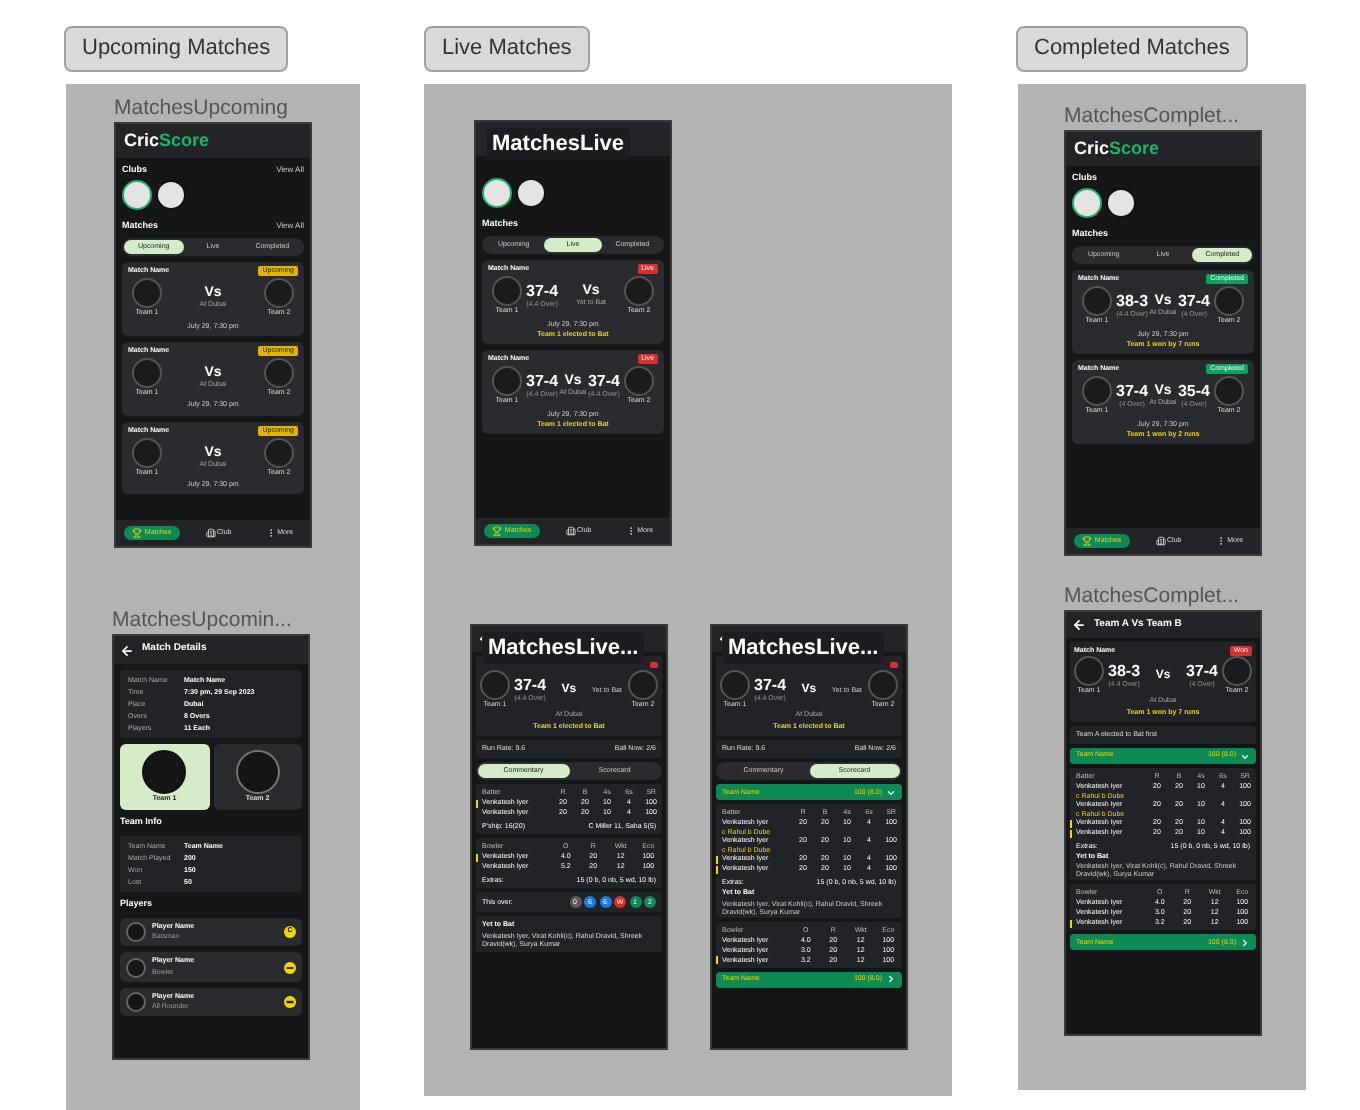 This screenshot has height=1110, width=1360. Describe the element at coordinates (1193, 391) in the screenshot. I see `team-score: 35-4` at that location.